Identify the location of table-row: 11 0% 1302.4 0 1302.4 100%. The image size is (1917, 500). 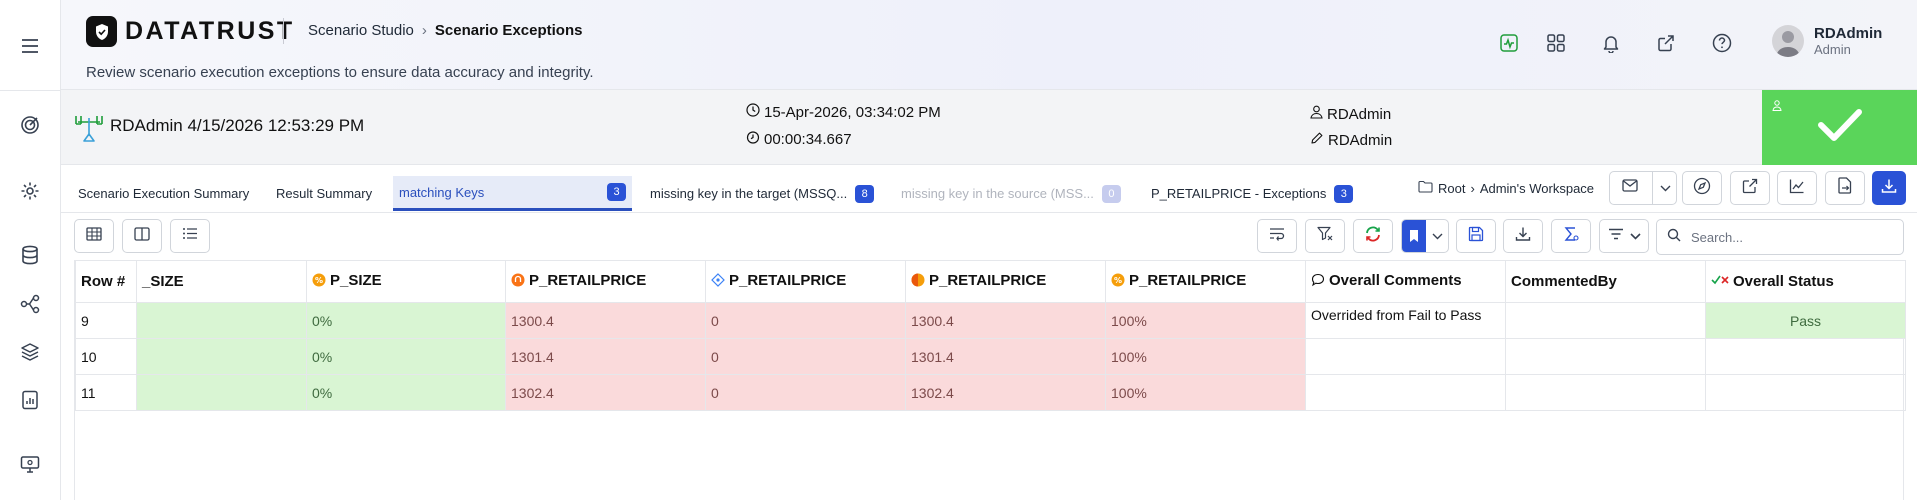
(990, 392).